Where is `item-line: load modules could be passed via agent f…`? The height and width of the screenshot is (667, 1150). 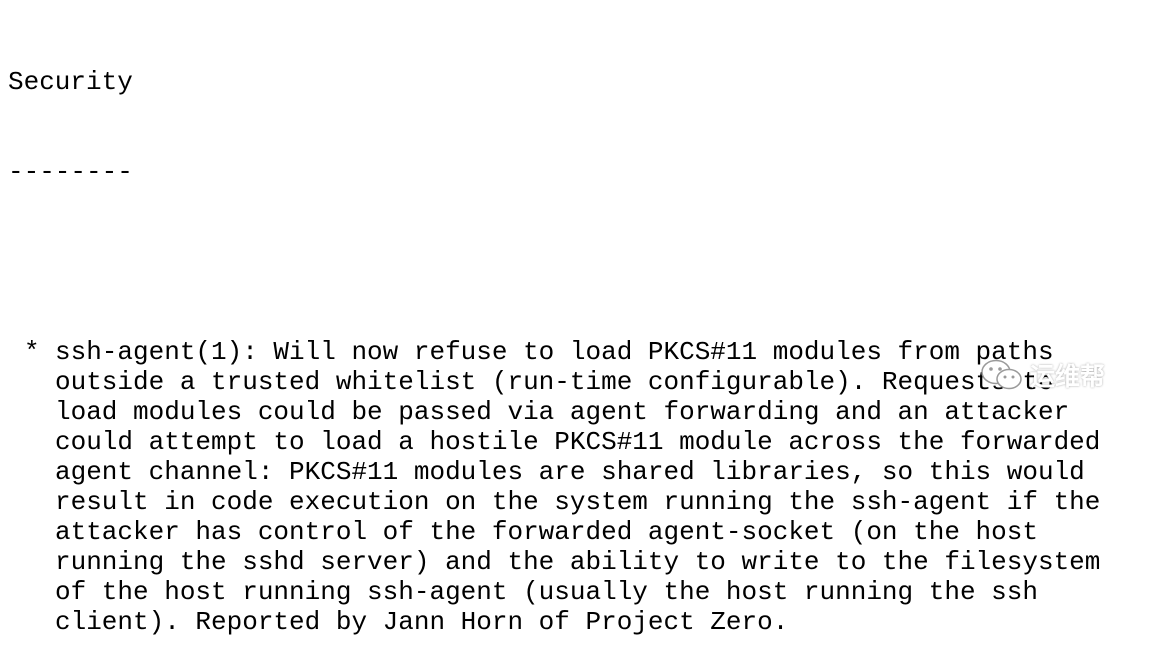
item-line: load modules could be passed via agent f… is located at coordinates (562, 412).